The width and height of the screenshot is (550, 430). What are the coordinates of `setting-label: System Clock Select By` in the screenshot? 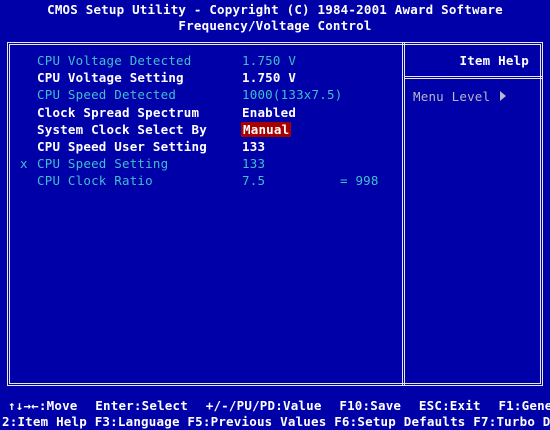 It's located at (122, 129).